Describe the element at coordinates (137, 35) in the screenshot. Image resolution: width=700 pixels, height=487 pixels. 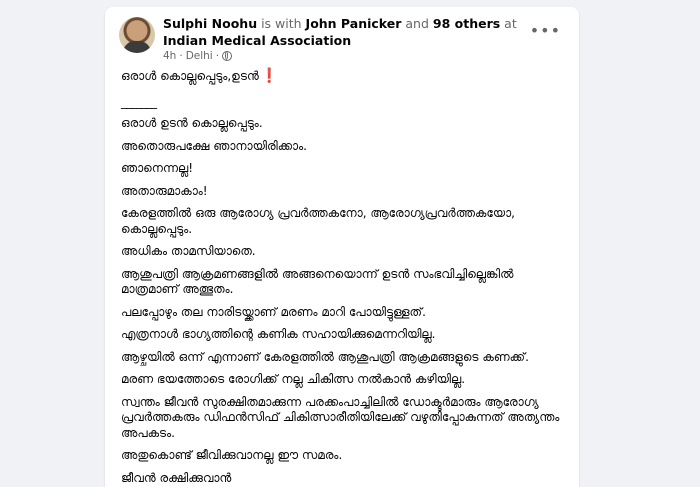
I see `author-avatar` at that location.